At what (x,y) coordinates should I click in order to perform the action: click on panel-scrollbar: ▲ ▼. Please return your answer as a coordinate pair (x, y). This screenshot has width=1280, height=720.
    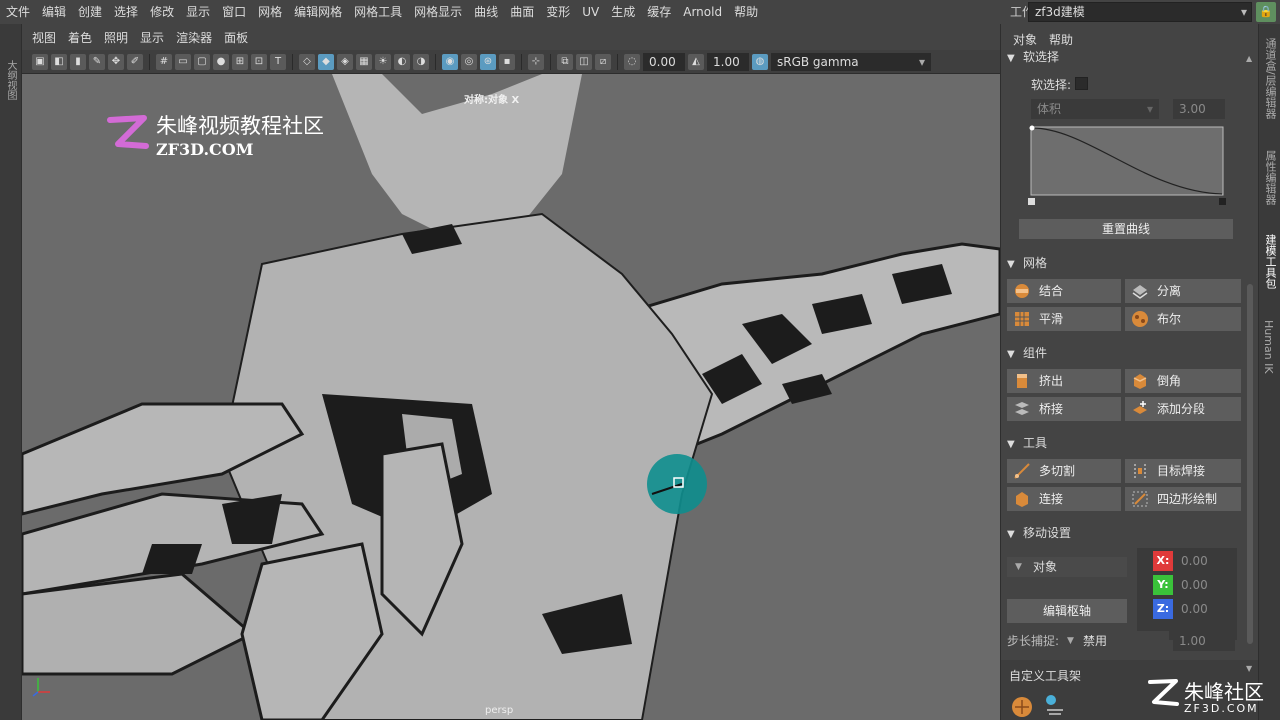
    Looking at the image, I should click on (1250, 364).